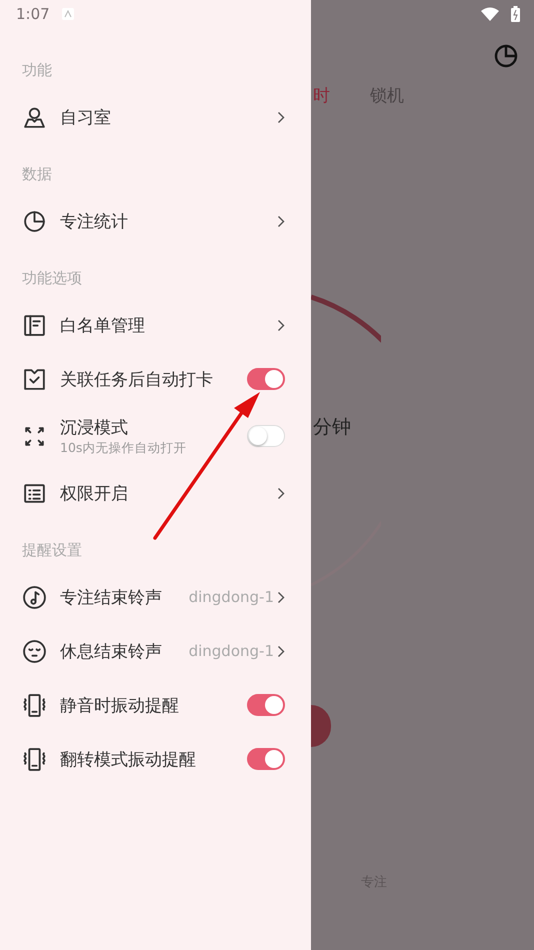  Describe the element at coordinates (332, 427) in the screenshot. I see `timer-unit: 分钟` at that location.